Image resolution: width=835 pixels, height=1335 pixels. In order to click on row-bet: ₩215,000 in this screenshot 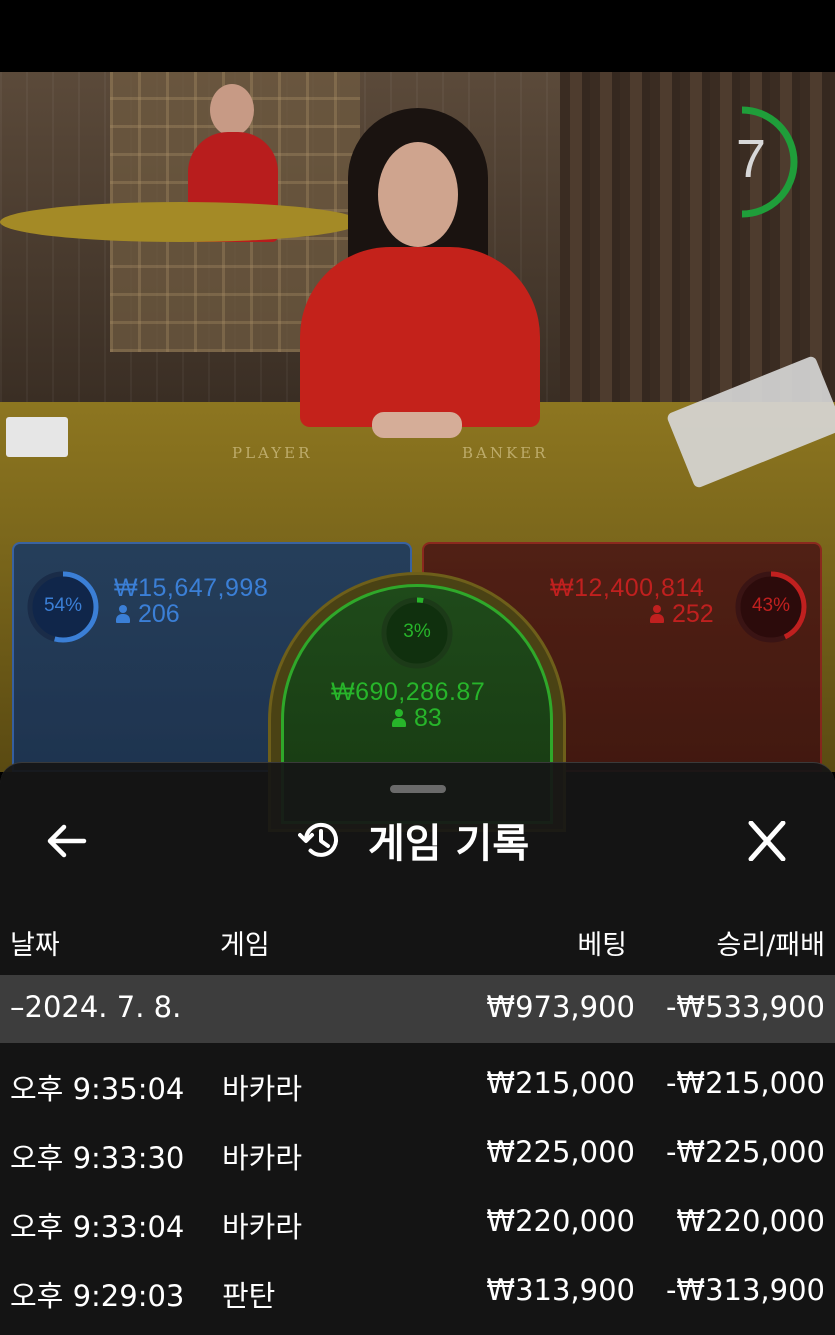, I will do `click(560, 1083)`.